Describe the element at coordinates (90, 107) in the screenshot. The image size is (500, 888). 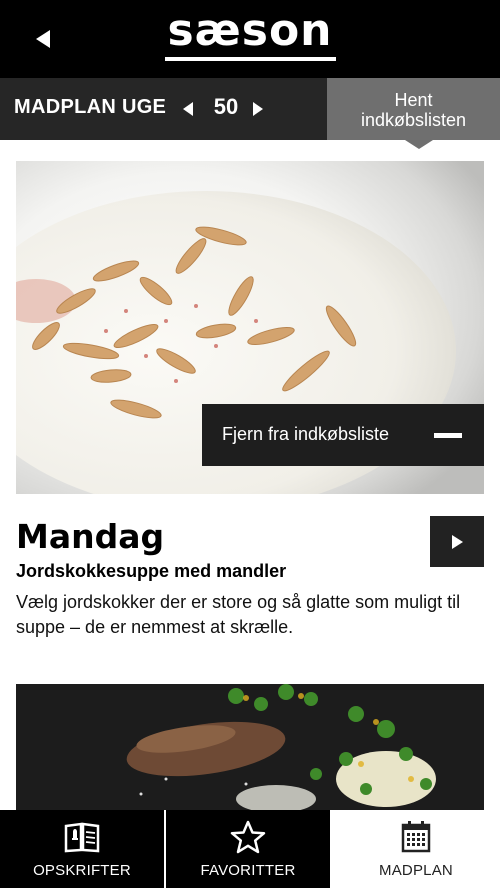
I see `week-label: MADPLAN UGE` at that location.